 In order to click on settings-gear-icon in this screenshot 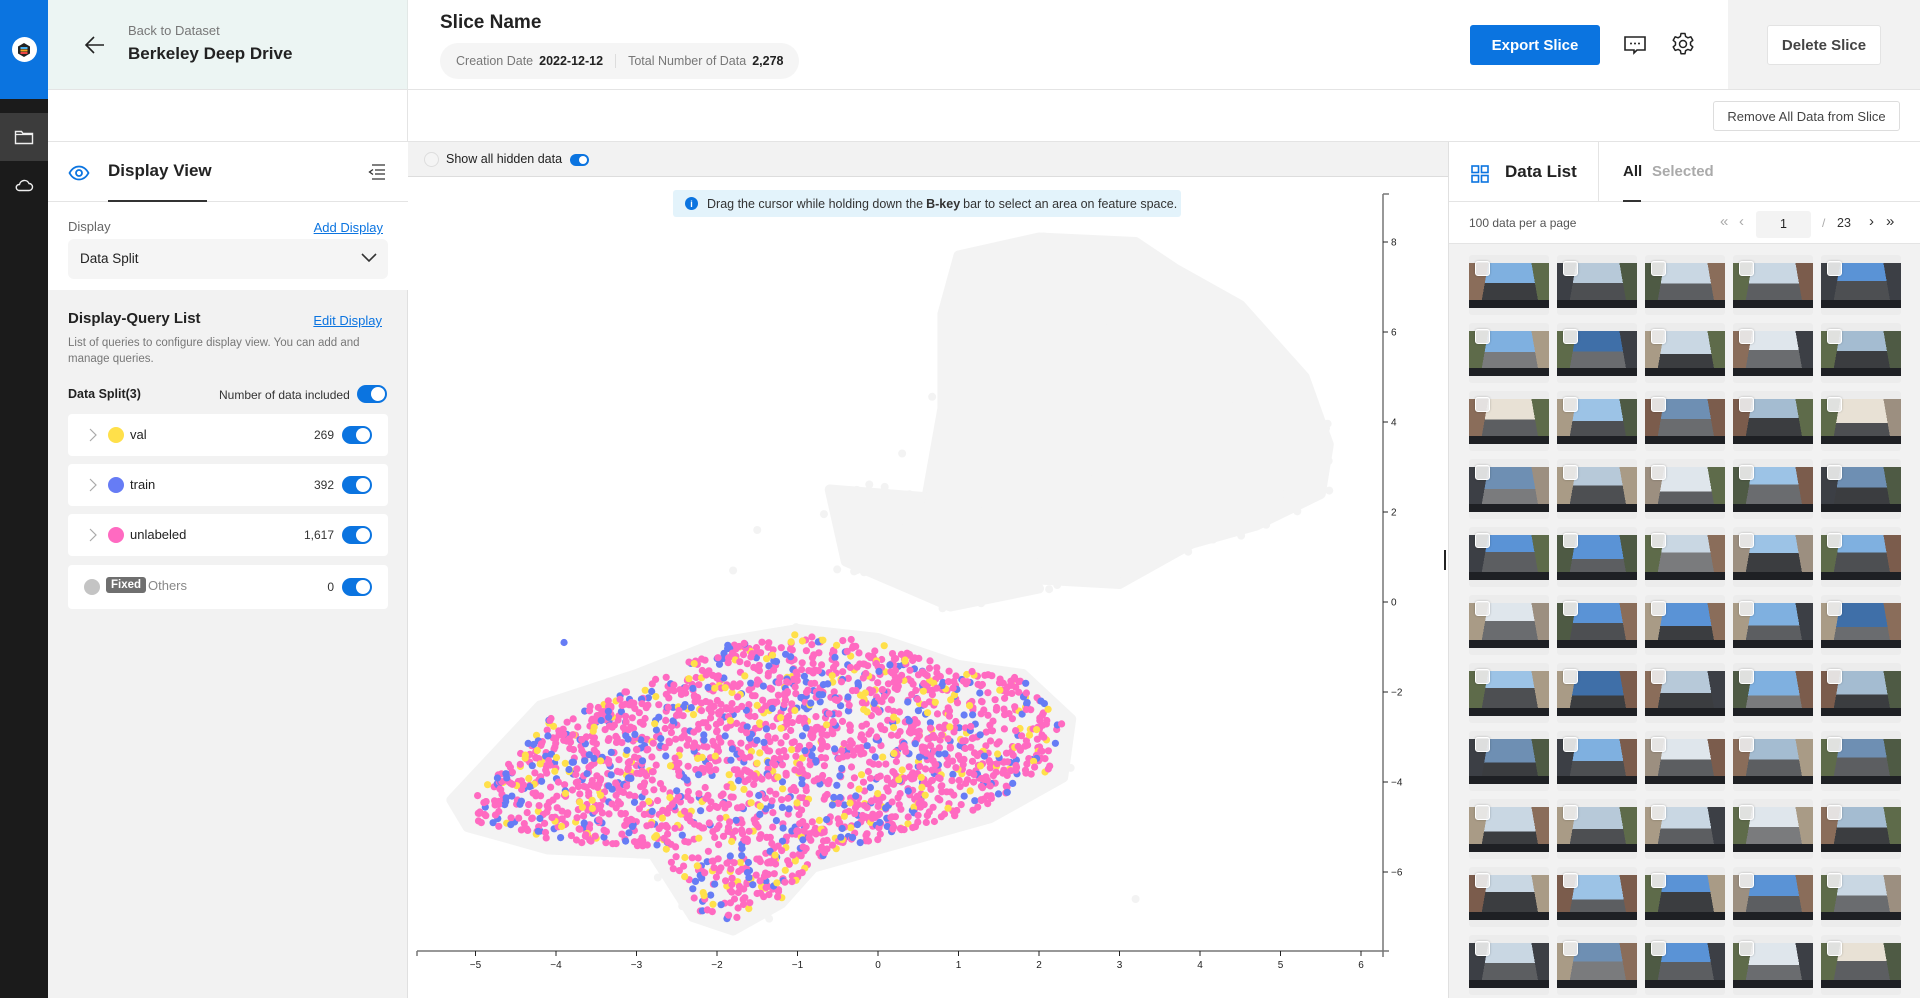, I will do `click(1683, 44)`.